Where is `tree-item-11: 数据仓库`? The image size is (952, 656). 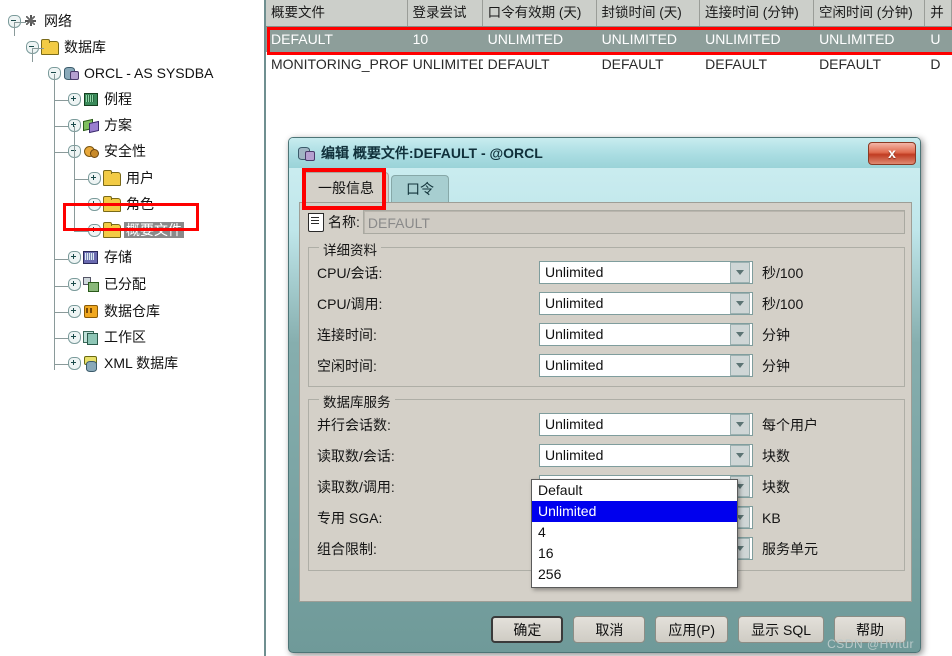
tree-item-11: 数据仓库 is located at coordinates (115, 311).